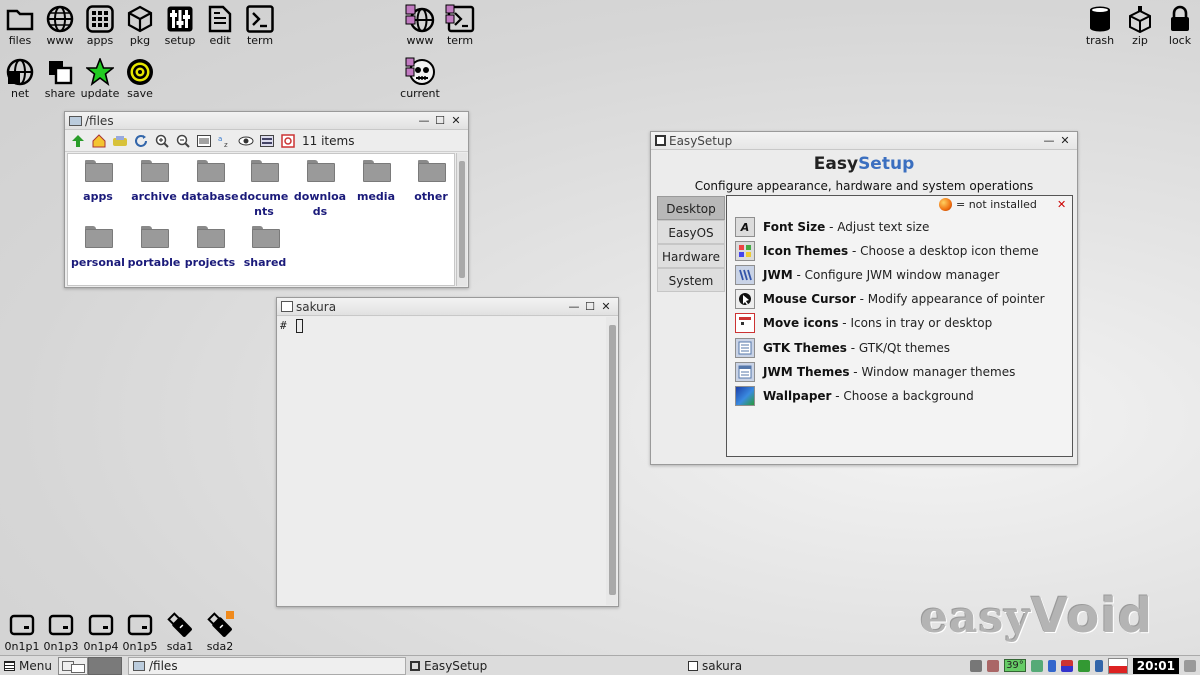 This screenshot has height=675, width=1200. Describe the element at coordinates (1083, 665) in the screenshot. I see `memory-icon` at that location.